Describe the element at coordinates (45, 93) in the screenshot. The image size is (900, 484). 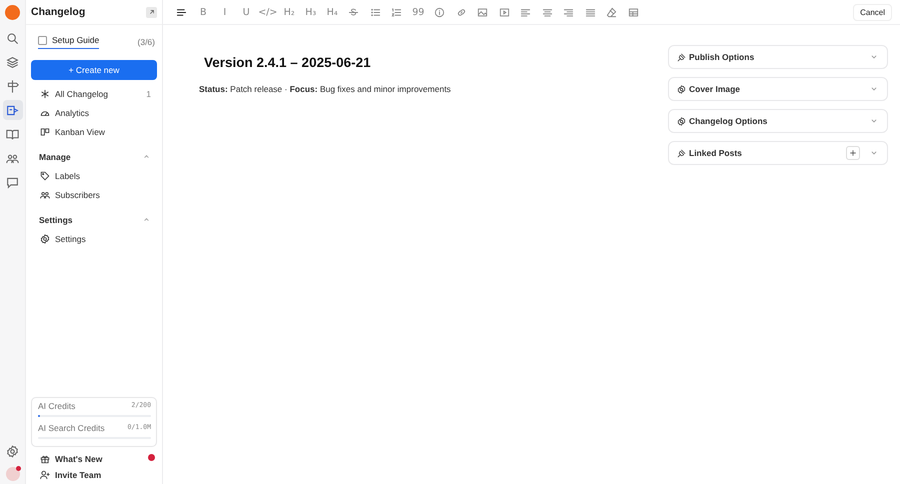
I see `asterisk-icon` at that location.